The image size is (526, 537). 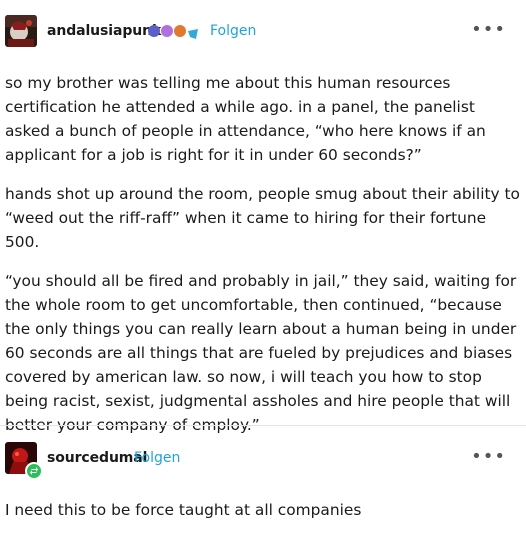 I want to click on reblog-icon, so click(x=34, y=471).